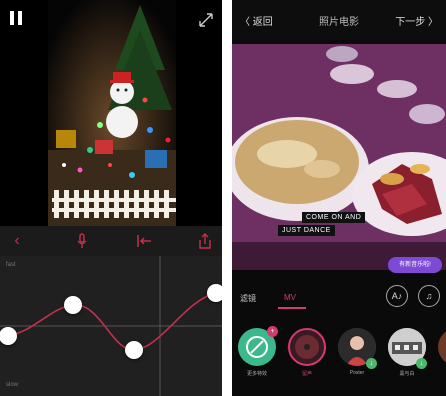 The height and width of the screenshot is (396, 446). Describe the element at coordinates (306, 374) in the screenshot. I see `mv-item-label: 留声` at that location.